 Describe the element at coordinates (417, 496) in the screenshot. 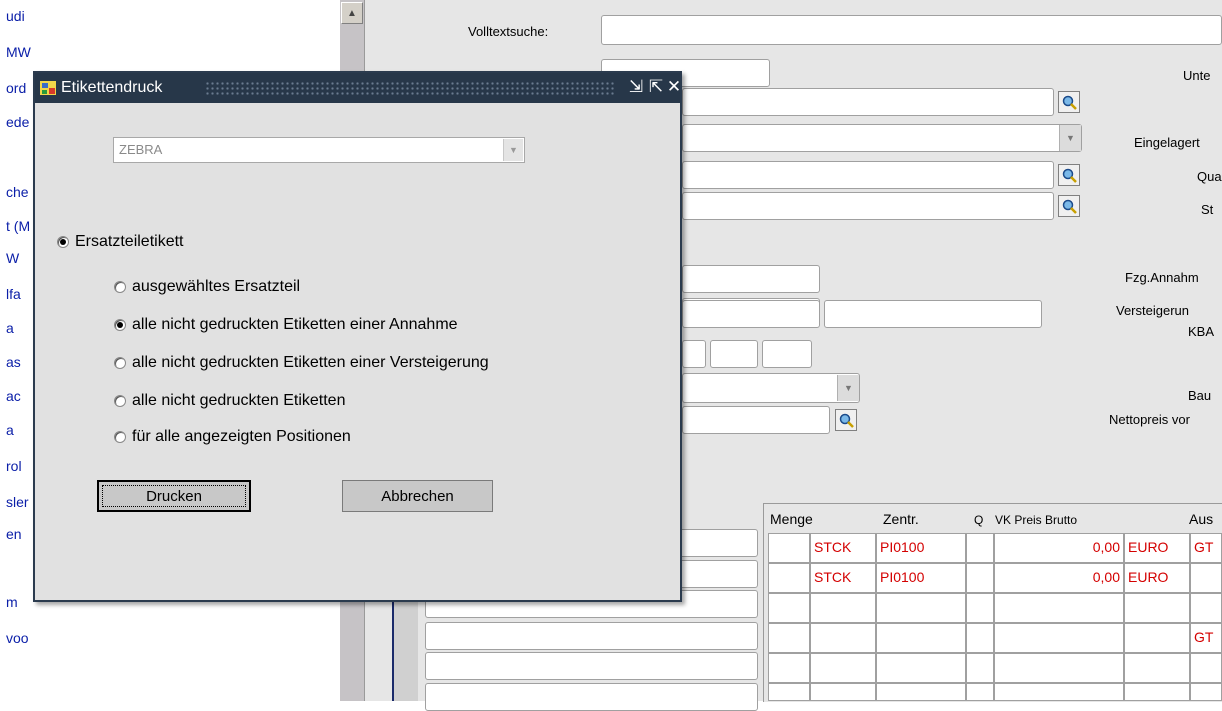

I see `cancel-button: Abbrechen` at that location.